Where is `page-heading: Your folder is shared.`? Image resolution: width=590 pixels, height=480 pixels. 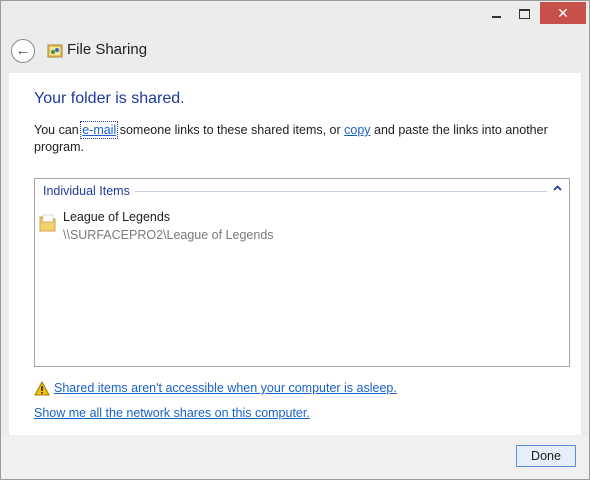 page-heading: Your folder is shared. is located at coordinates (109, 98).